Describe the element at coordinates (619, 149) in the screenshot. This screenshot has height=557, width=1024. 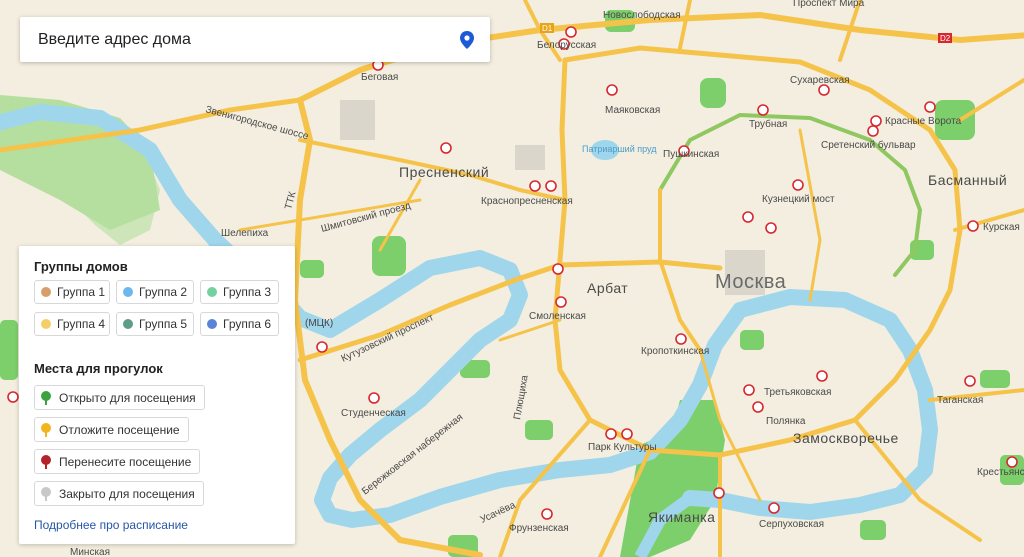
I see `pond-label: Патриарший пруд` at that location.